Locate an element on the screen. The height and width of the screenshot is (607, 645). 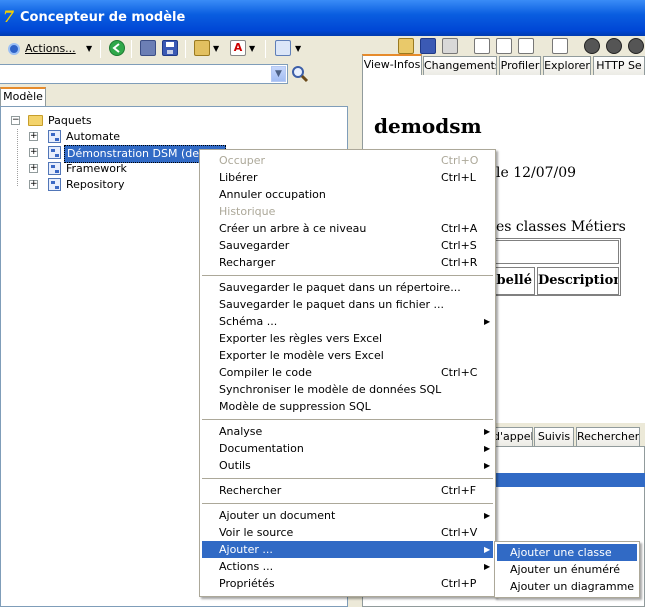
menu-item-documentation: Documentation ▶ is located at coordinates (347, 448).